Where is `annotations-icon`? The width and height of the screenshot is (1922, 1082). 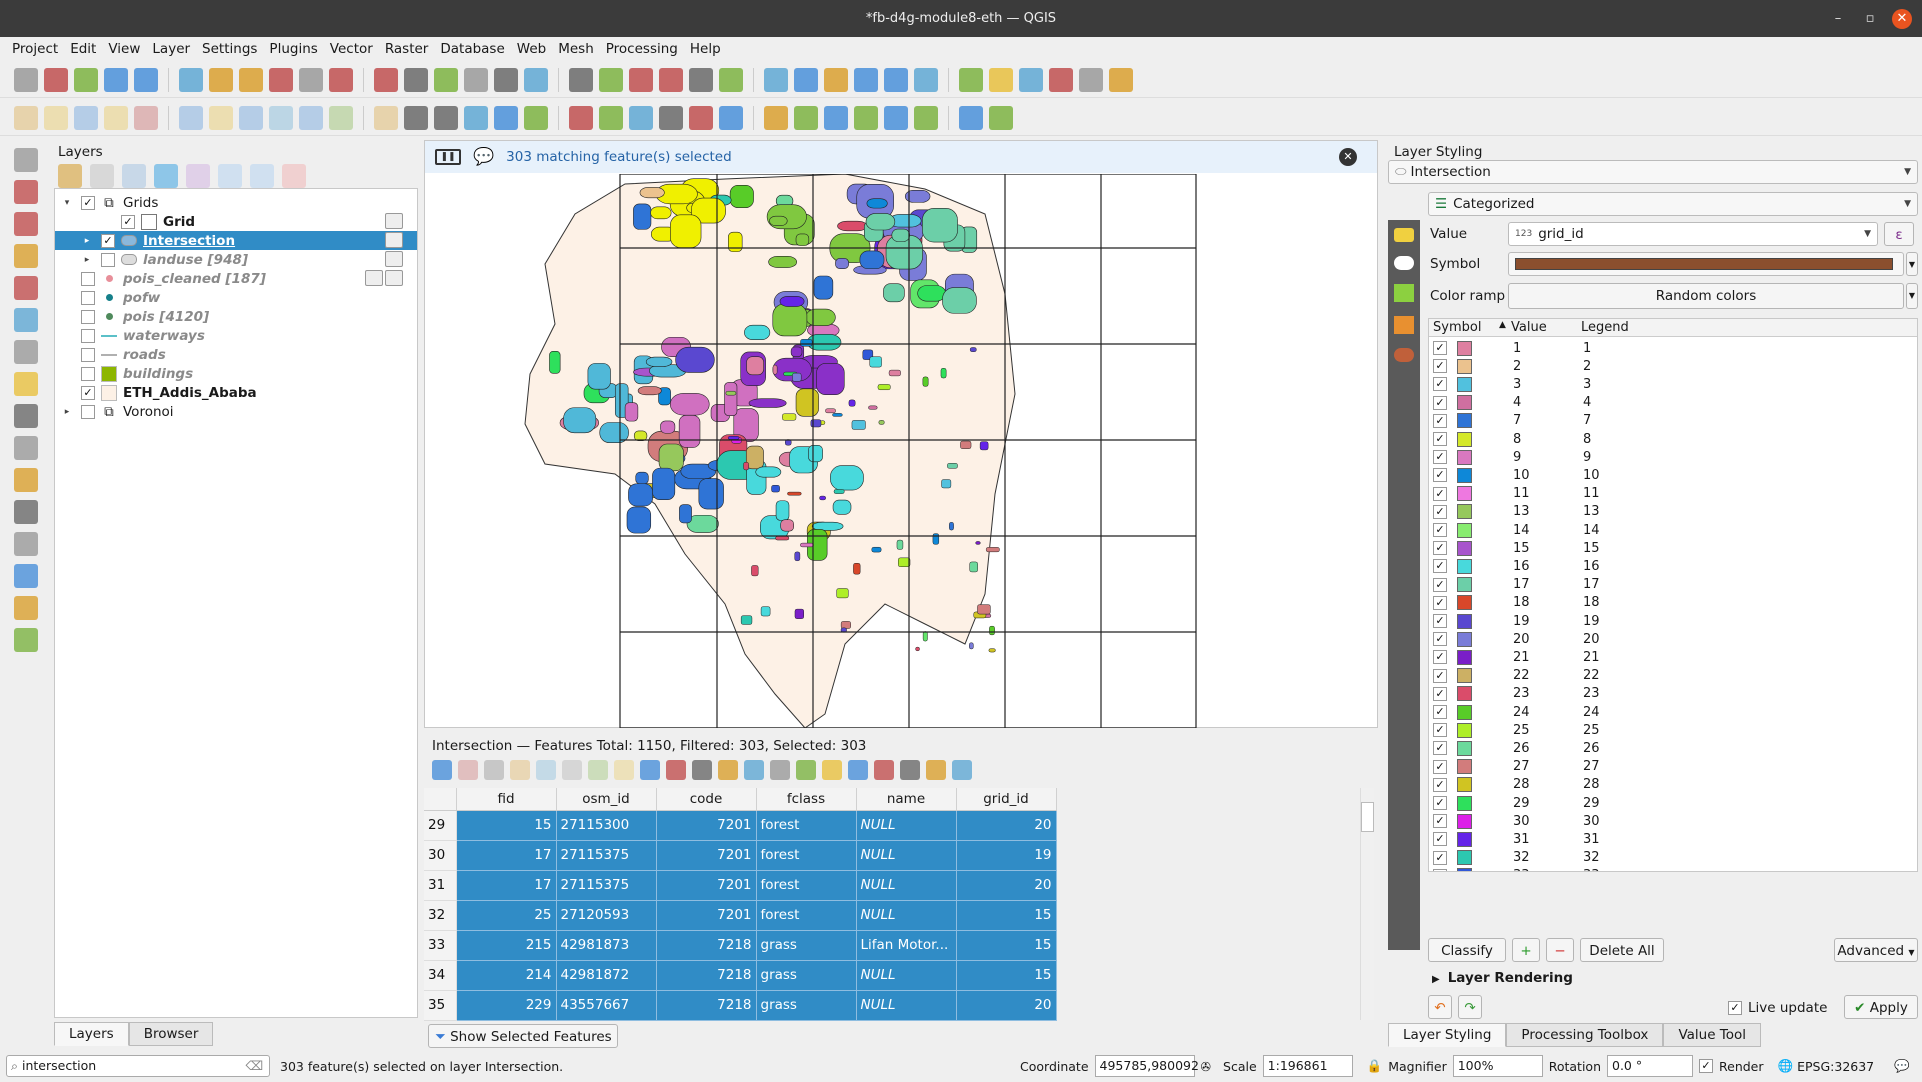 annotations-icon is located at coordinates (971, 79).